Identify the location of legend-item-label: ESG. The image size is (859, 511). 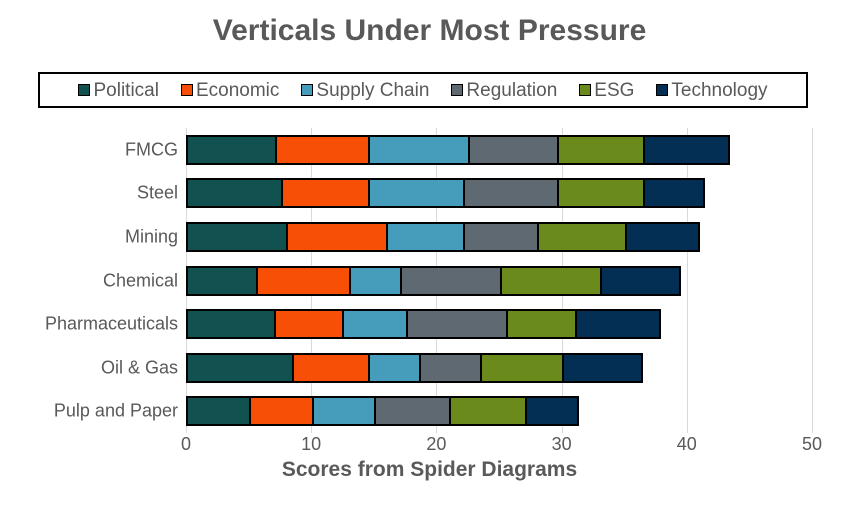
(614, 90).